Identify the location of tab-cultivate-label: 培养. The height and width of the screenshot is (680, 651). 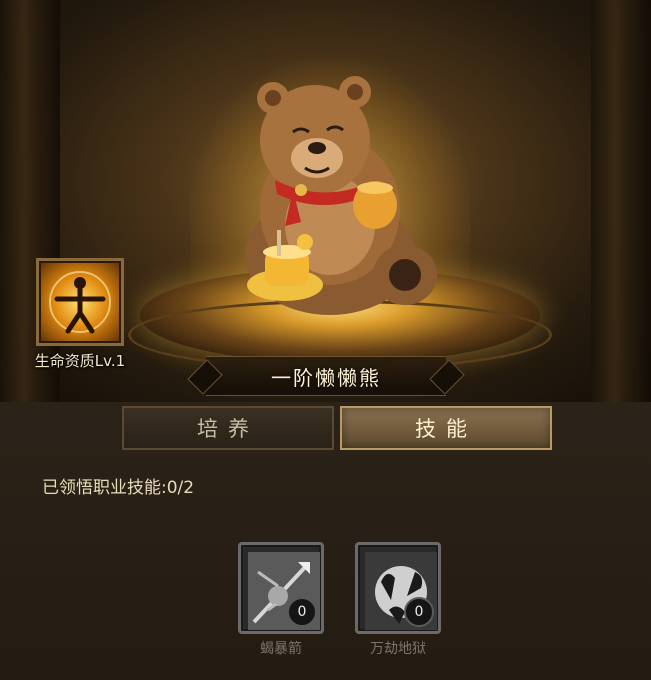
(228, 429).